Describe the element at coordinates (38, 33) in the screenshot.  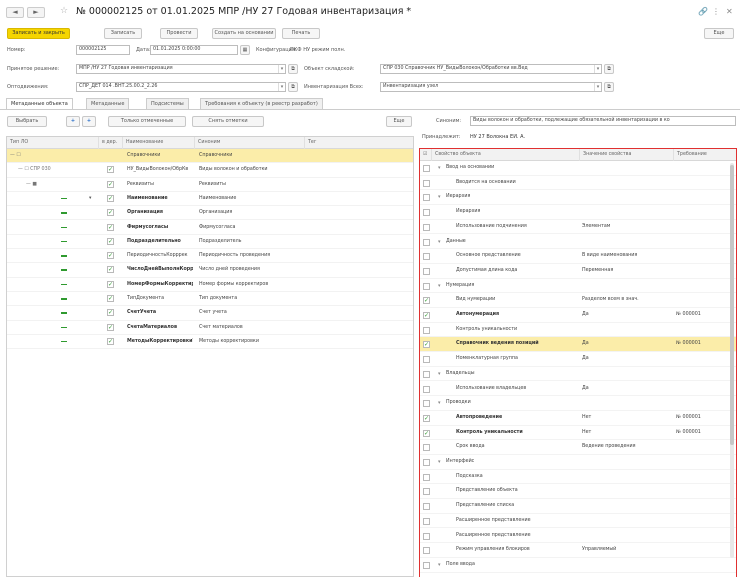
I see `post-and-close-button: Записать и закрыть` at that location.